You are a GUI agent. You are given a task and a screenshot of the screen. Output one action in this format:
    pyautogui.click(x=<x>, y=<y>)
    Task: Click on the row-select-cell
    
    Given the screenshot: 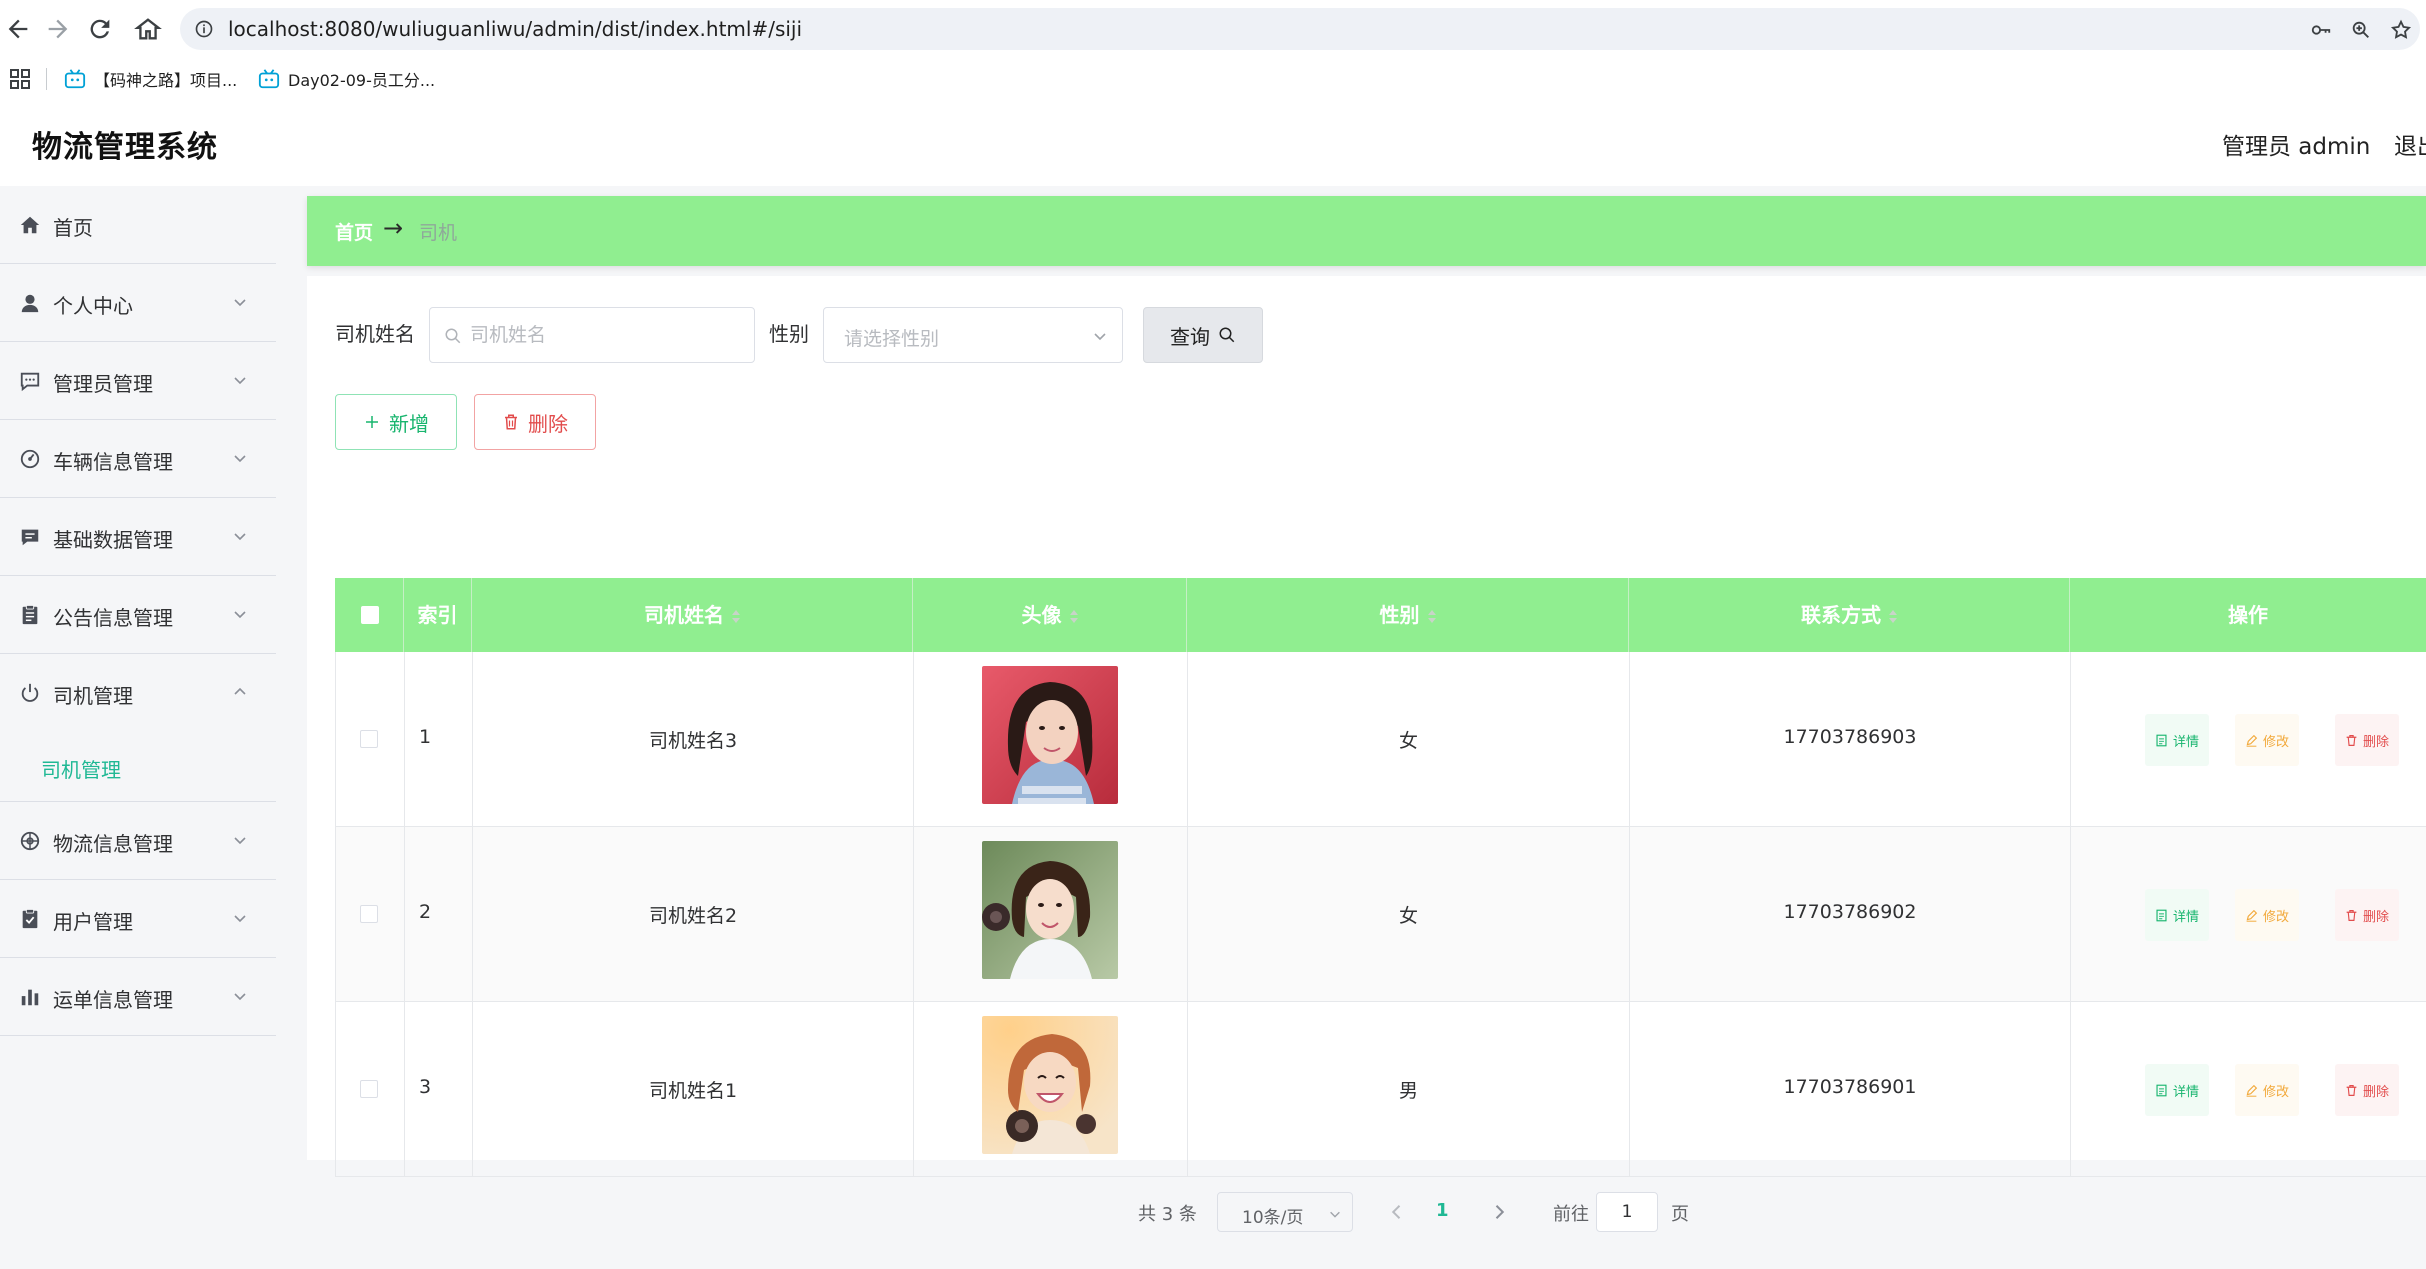 What is the action you would take?
    pyautogui.click(x=370, y=1089)
    